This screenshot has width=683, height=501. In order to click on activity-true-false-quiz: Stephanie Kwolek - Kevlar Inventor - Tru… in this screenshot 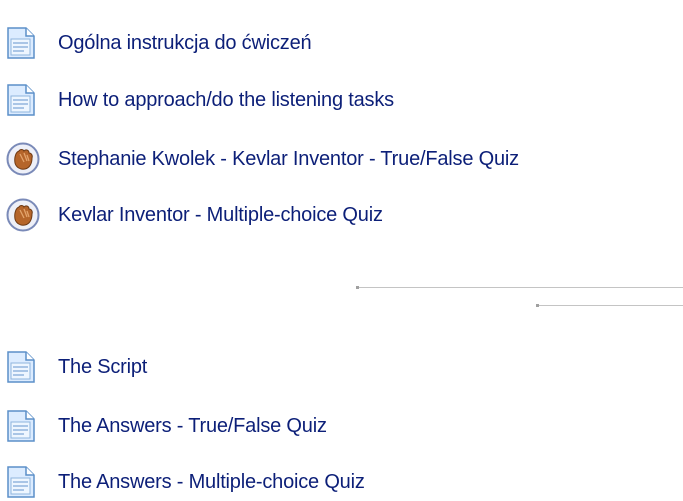, I will do `click(262, 159)`.